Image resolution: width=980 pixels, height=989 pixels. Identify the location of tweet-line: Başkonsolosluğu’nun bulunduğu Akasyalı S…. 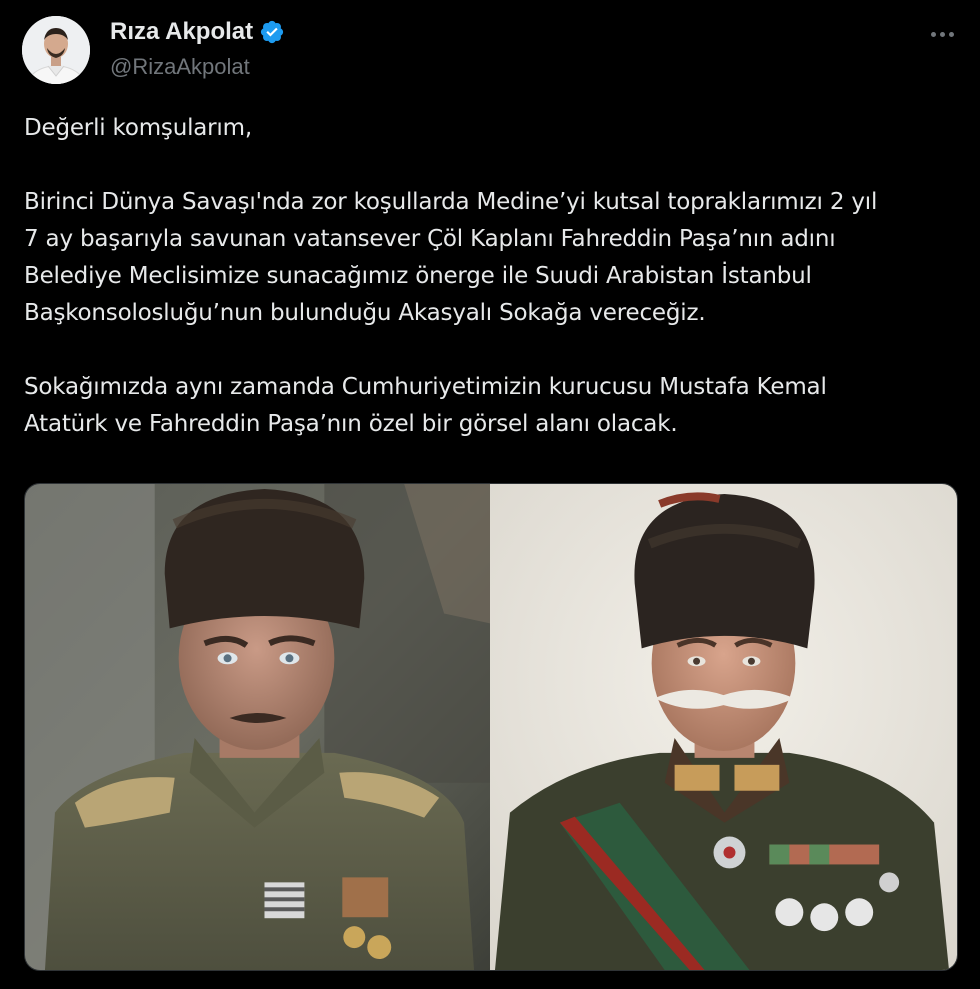
(365, 313).